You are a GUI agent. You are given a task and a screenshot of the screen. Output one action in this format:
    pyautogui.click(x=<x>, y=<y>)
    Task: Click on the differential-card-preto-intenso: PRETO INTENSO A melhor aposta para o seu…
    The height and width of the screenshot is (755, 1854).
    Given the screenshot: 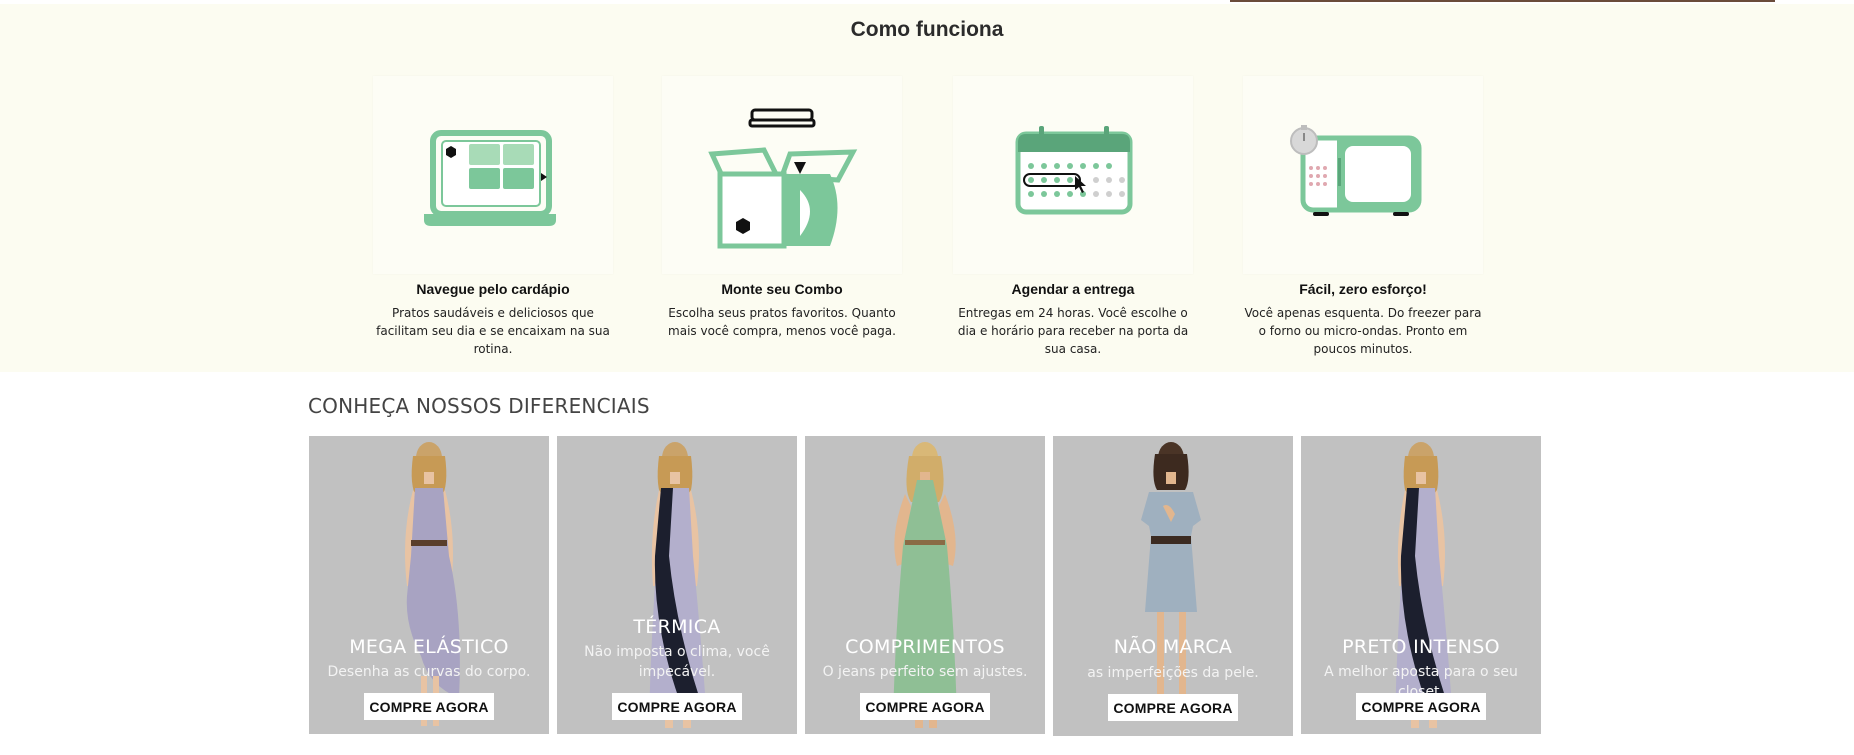 What is the action you would take?
    pyautogui.click(x=1421, y=585)
    